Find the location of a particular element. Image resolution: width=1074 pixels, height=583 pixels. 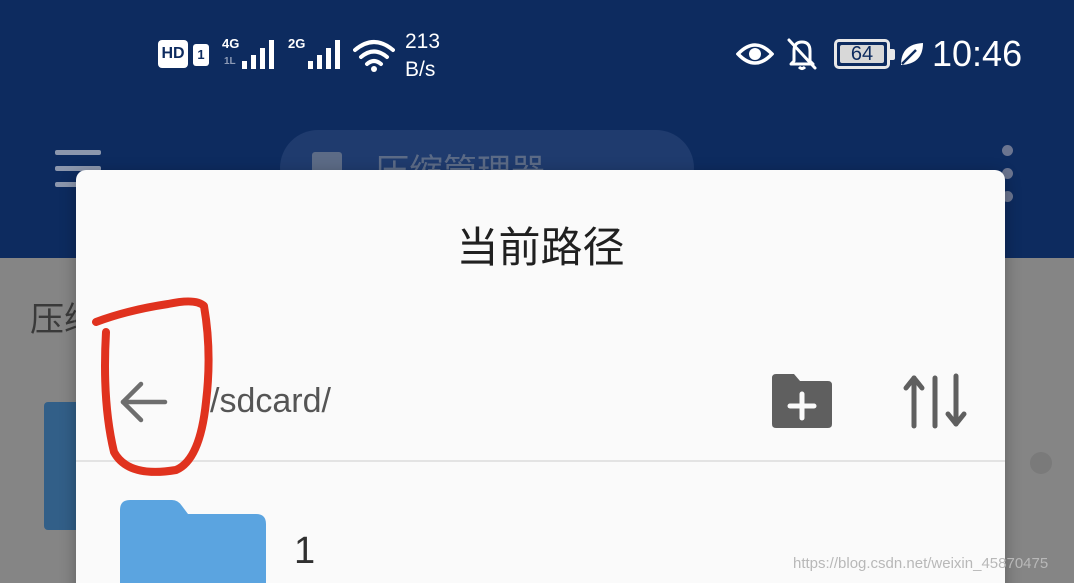

battery-level: 64 is located at coordinates (862, 54).